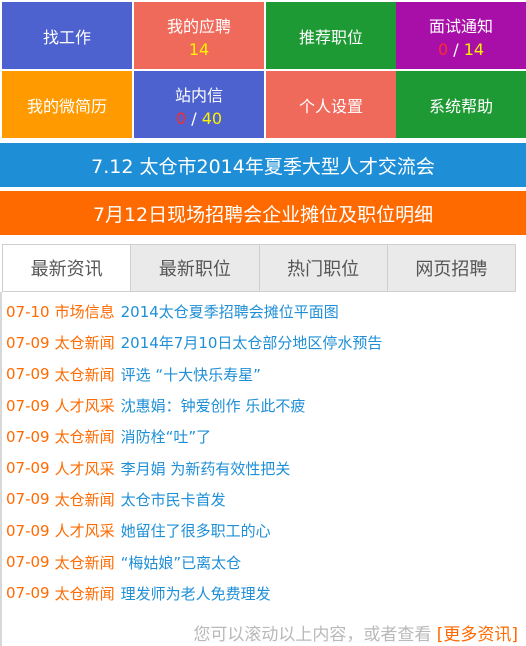  I want to click on news-item: 07-09 人才风采 李月娟 为新药有效性把关, so click(261, 467).